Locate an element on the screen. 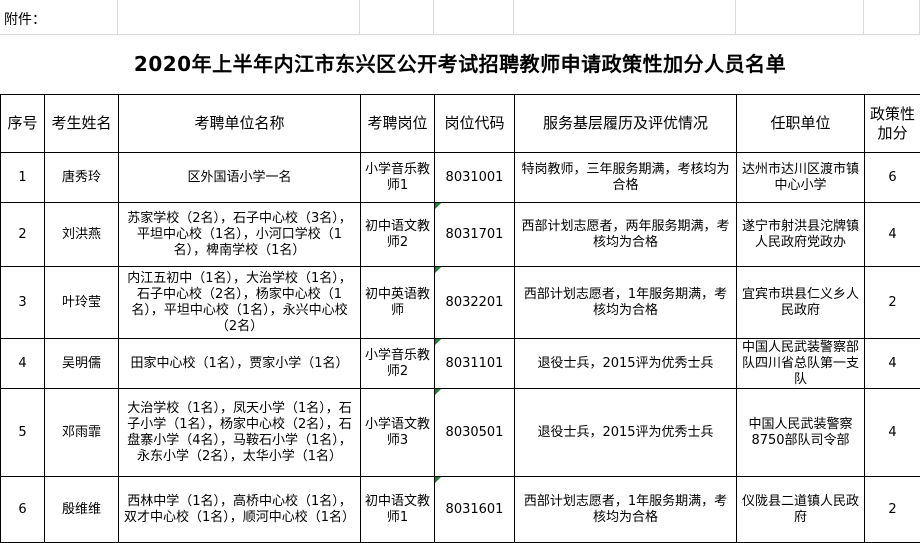 This screenshot has height=543, width=920. cell-unit: 西林中学（1名），高桥中心校（1名），双才中心校（1名），顺河中心校（1名） is located at coordinates (240, 510).